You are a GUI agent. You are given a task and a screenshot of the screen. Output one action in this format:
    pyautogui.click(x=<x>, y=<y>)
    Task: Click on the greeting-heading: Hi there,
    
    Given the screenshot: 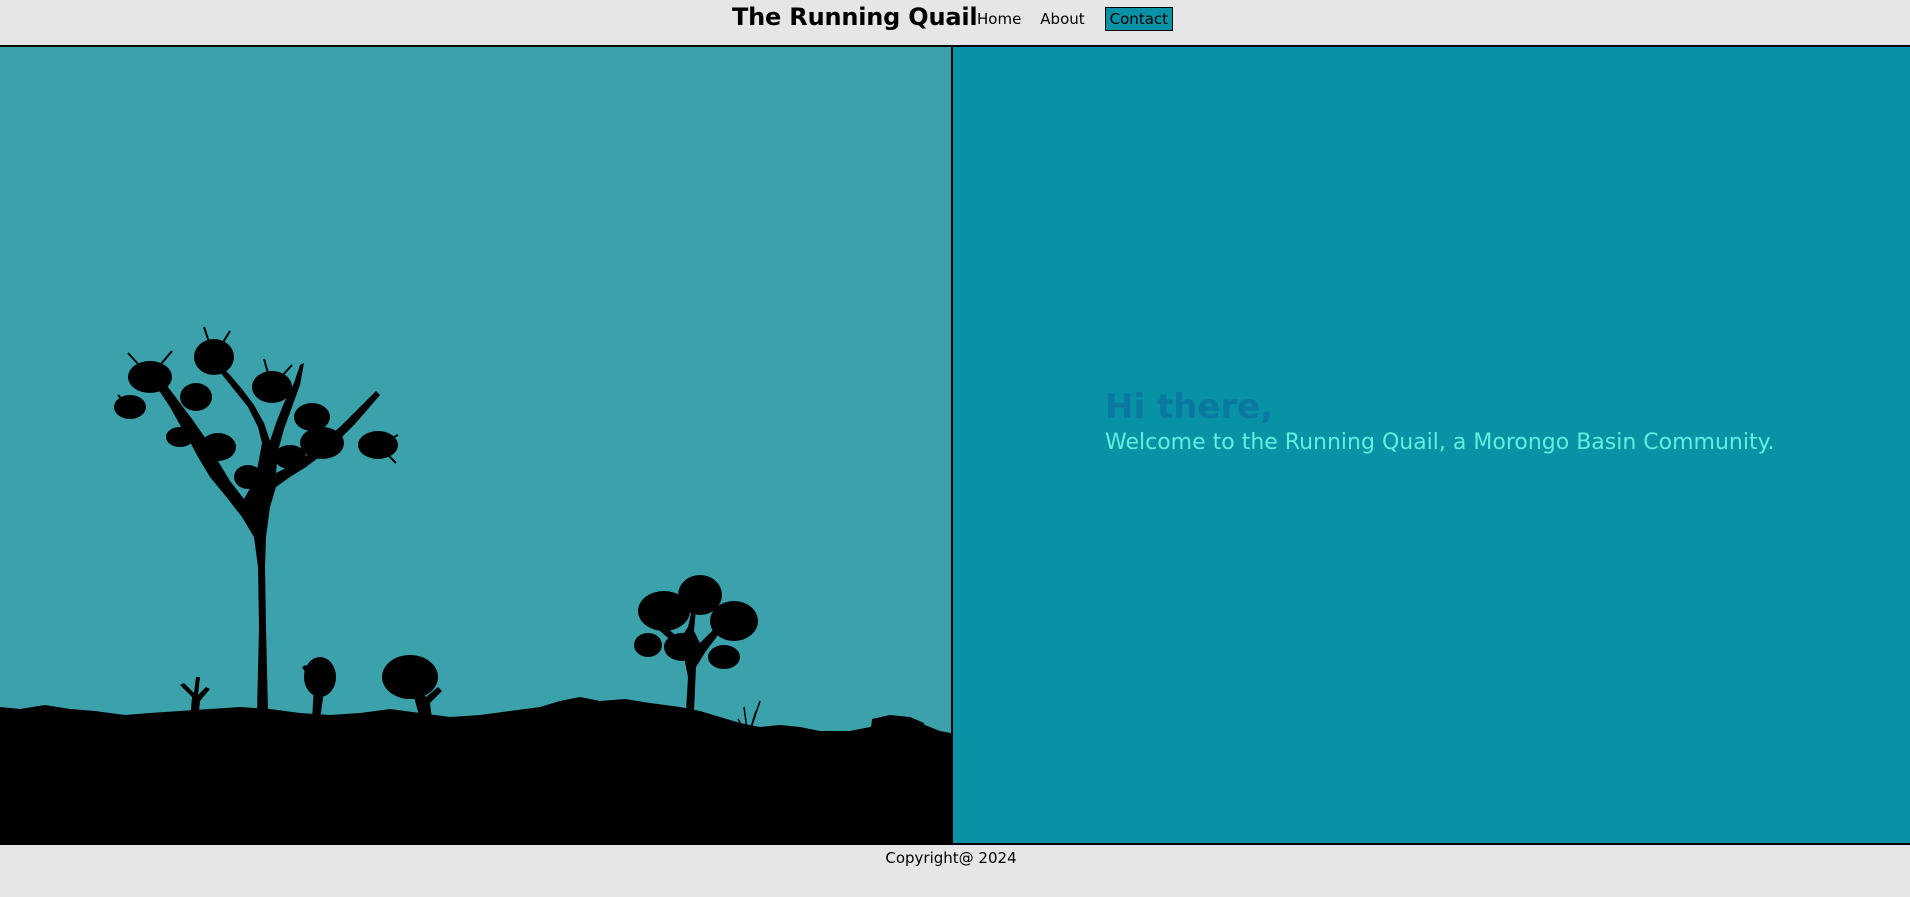 What is the action you would take?
    pyautogui.click(x=1189, y=407)
    